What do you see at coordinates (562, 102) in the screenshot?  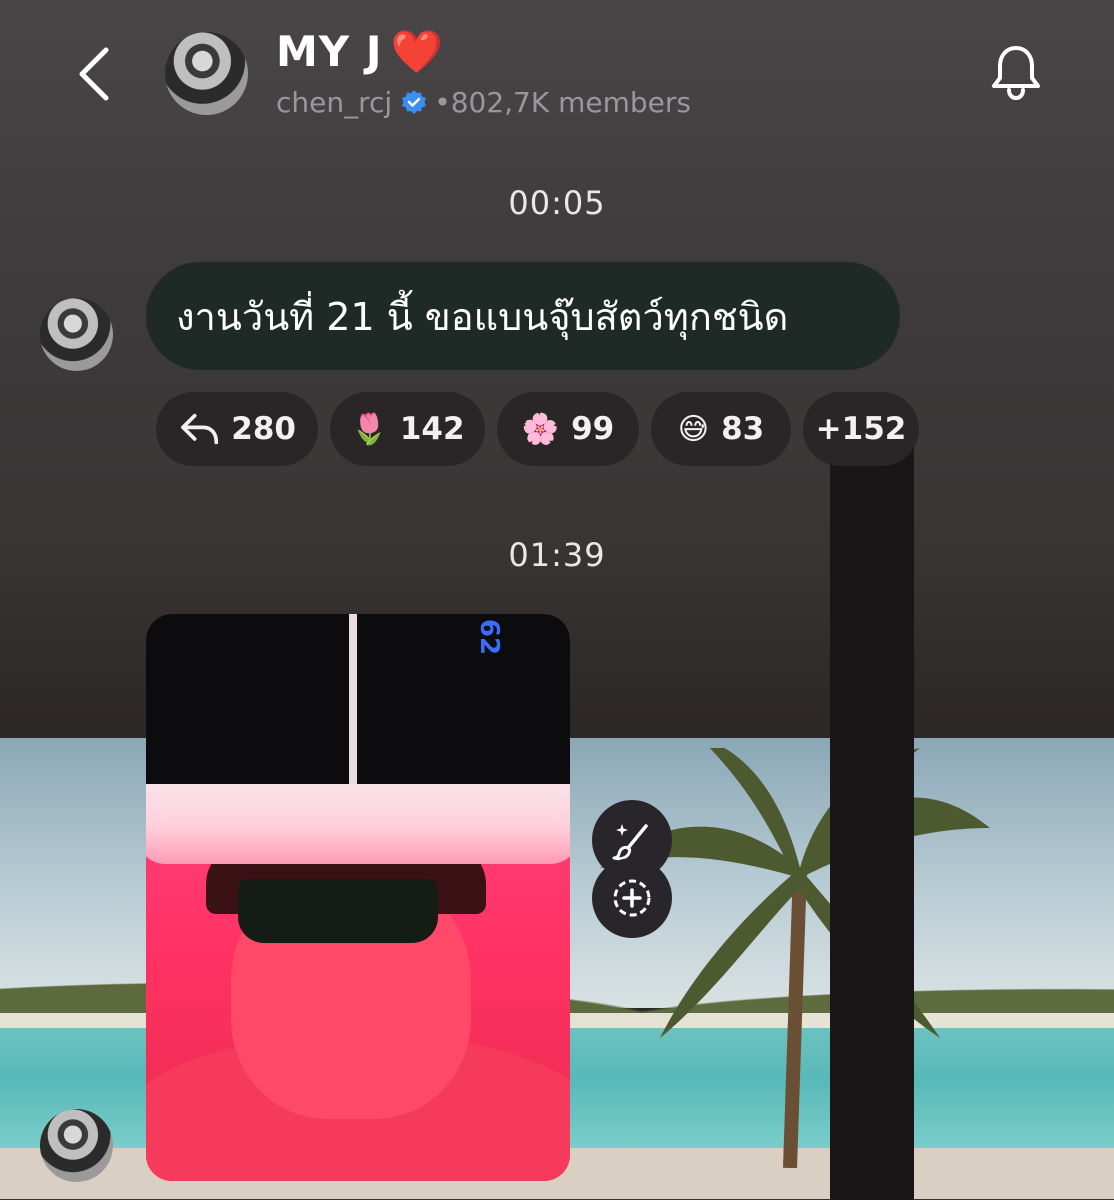 I see `member-count: •802,7K members` at bounding box center [562, 102].